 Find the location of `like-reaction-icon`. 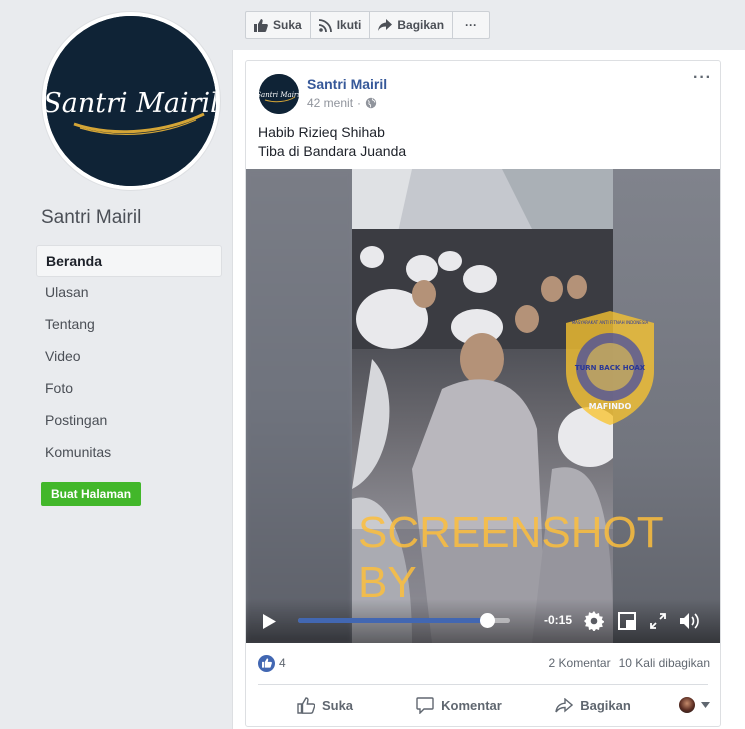

like-reaction-icon is located at coordinates (266, 663).